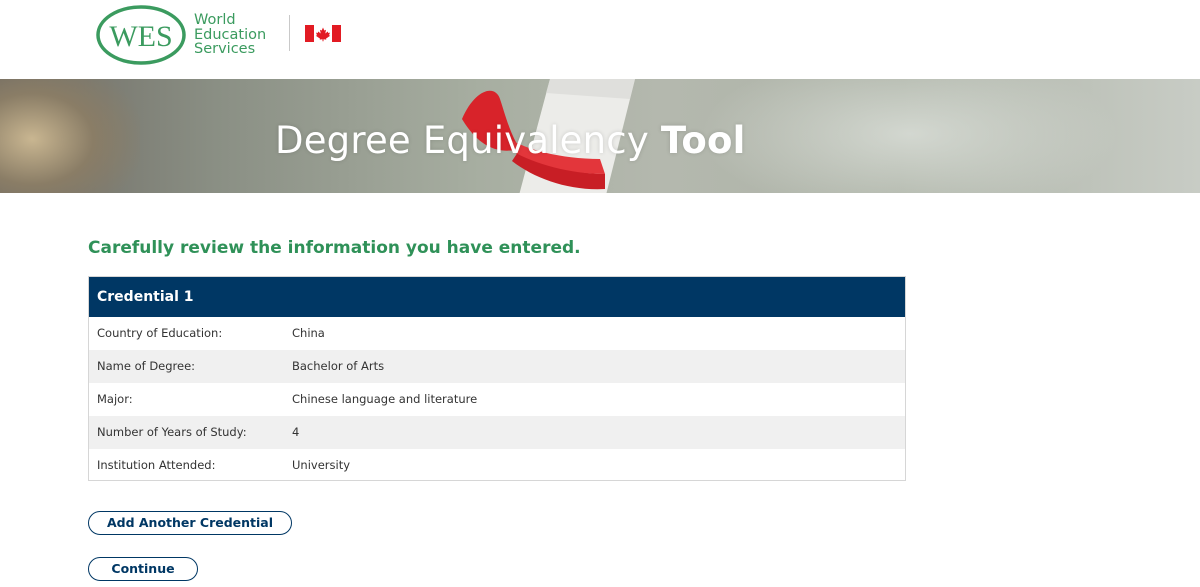 The height and width of the screenshot is (587, 1200). What do you see at coordinates (497, 297) in the screenshot?
I see `credential-title: Credential 1` at bounding box center [497, 297].